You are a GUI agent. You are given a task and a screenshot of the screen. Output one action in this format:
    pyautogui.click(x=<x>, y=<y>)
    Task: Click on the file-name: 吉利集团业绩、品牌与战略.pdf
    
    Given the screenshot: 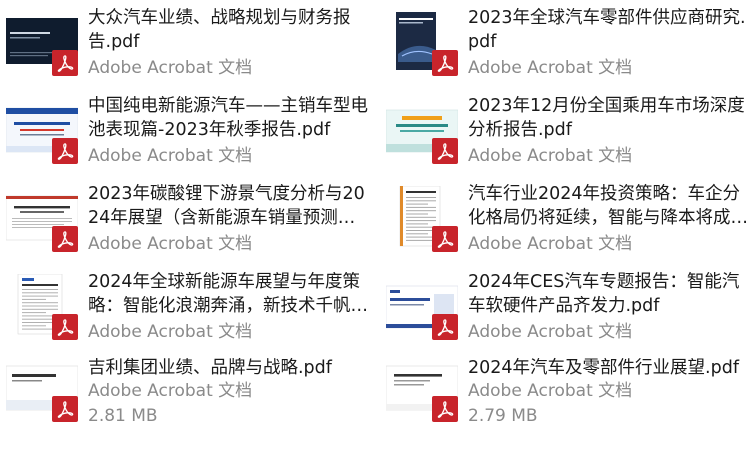 What is the action you would take?
    pyautogui.click(x=210, y=368)
    